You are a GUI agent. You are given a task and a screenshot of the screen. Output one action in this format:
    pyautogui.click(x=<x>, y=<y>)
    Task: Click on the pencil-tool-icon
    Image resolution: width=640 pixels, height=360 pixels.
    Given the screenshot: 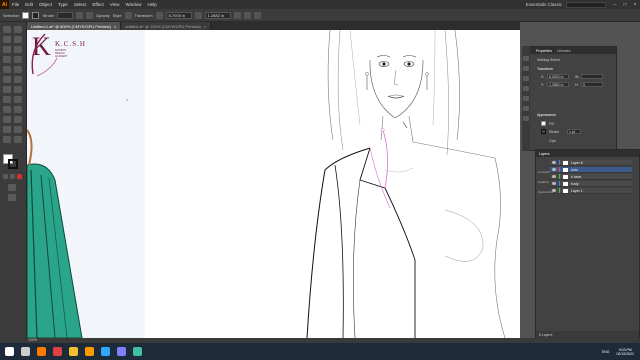 What is the action you would take?
    pyautogui.click(x=7, y=79)
    